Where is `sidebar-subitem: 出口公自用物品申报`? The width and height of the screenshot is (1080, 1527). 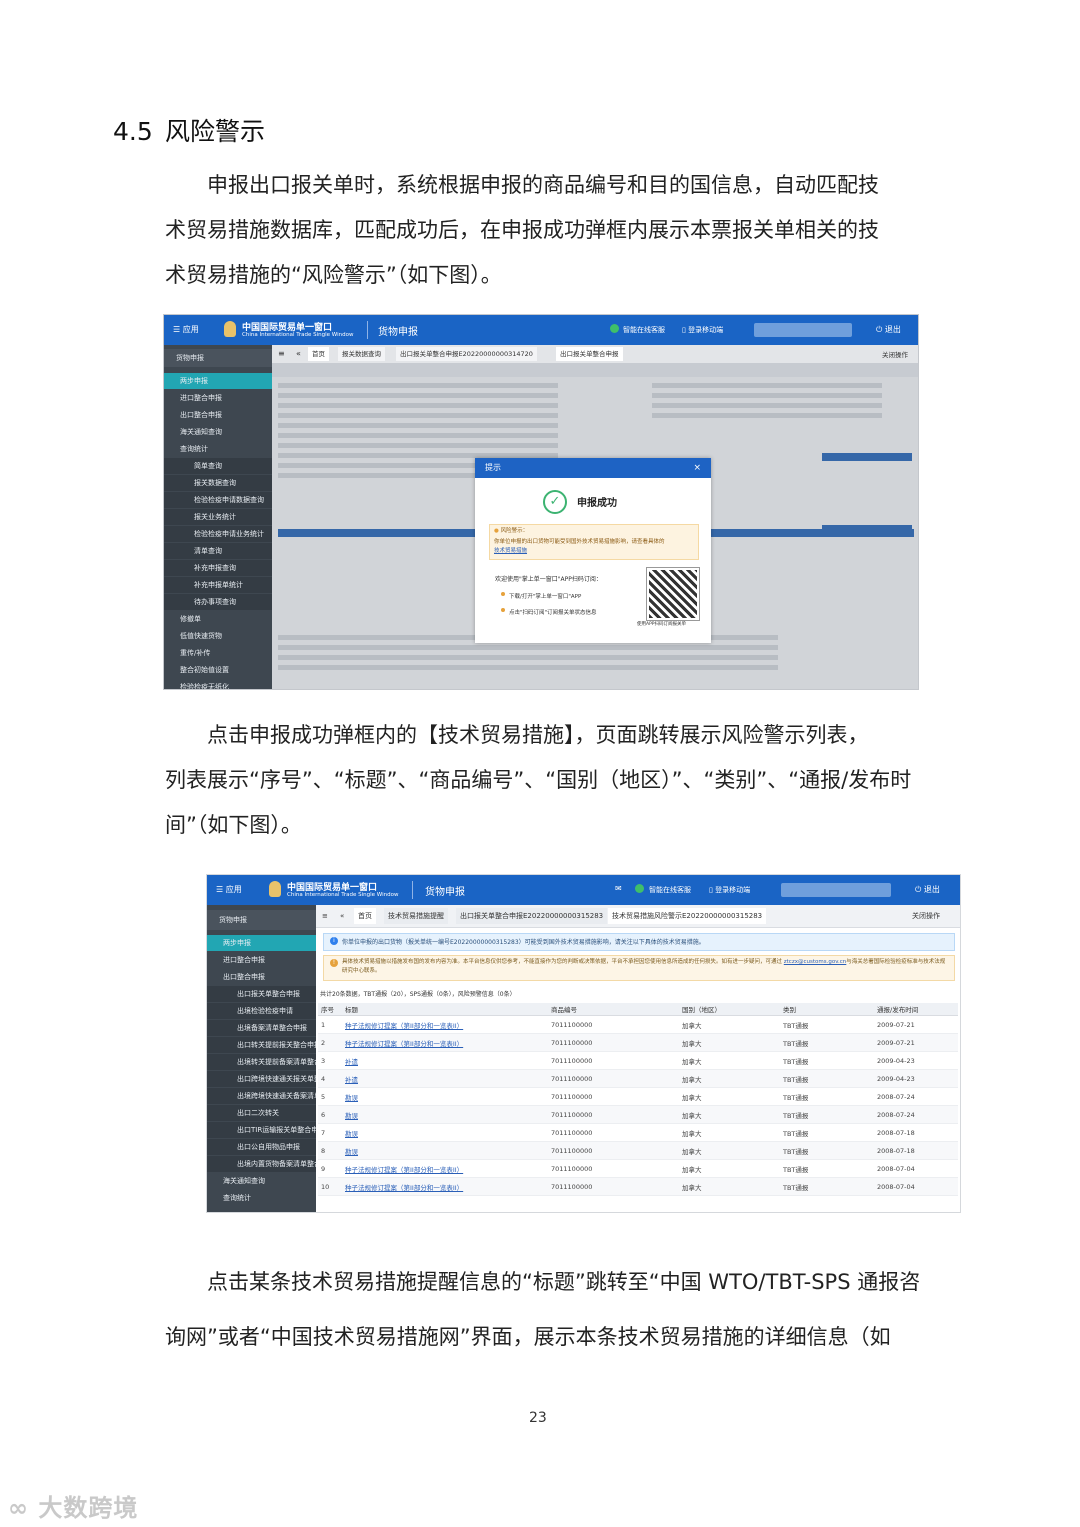
sidebar-subitem: 出口公自用物品申报 is located at coordinates (261, 1147).